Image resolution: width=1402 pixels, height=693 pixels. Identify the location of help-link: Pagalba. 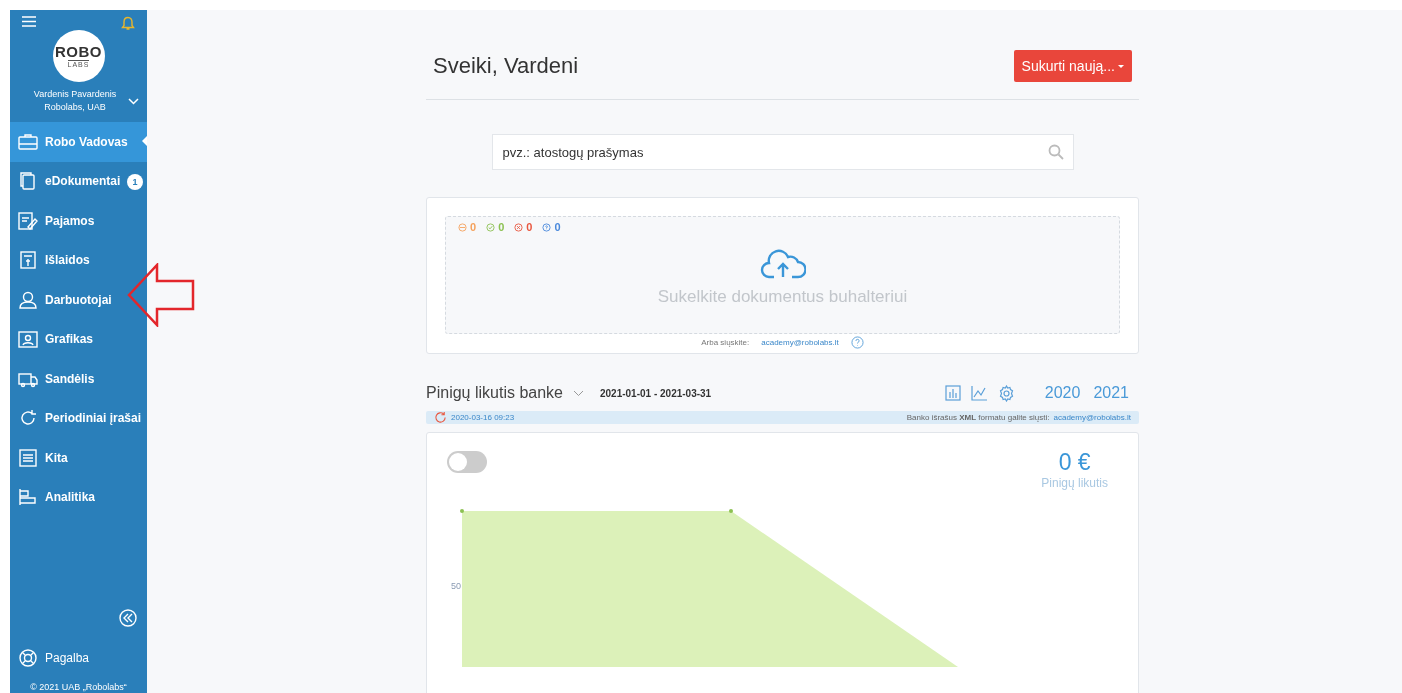
(78, 658).